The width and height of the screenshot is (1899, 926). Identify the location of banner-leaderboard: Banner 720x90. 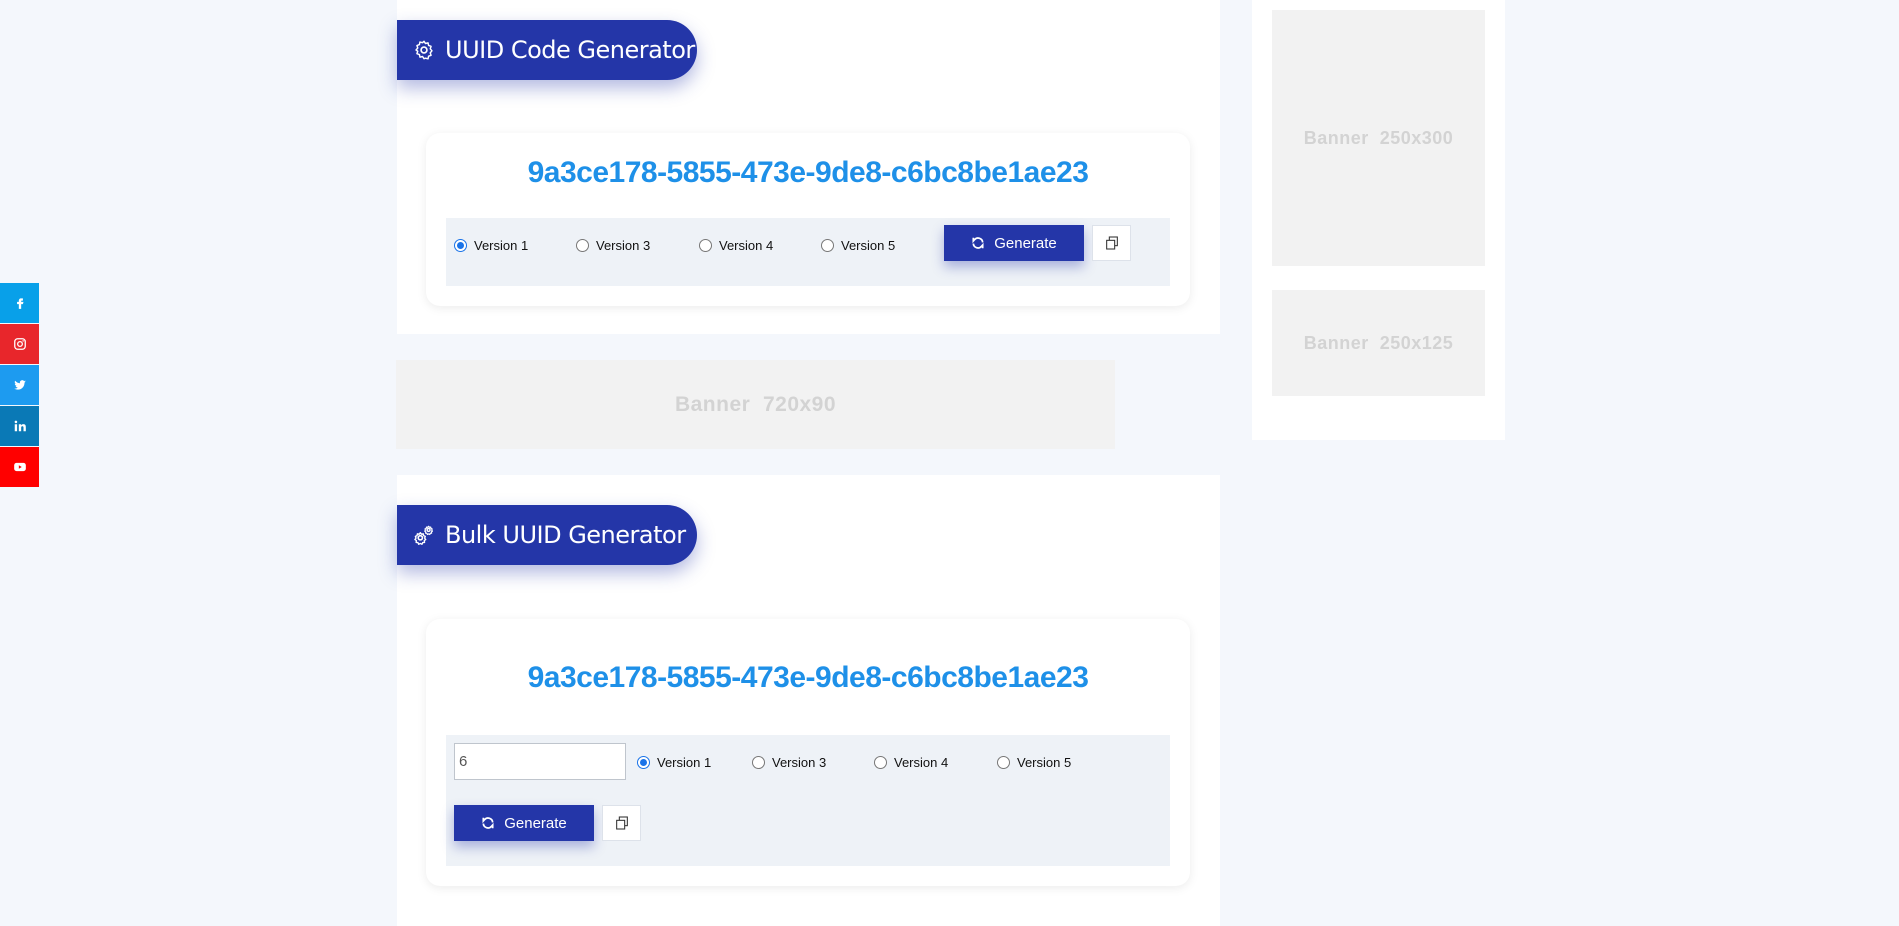
(755, 404).